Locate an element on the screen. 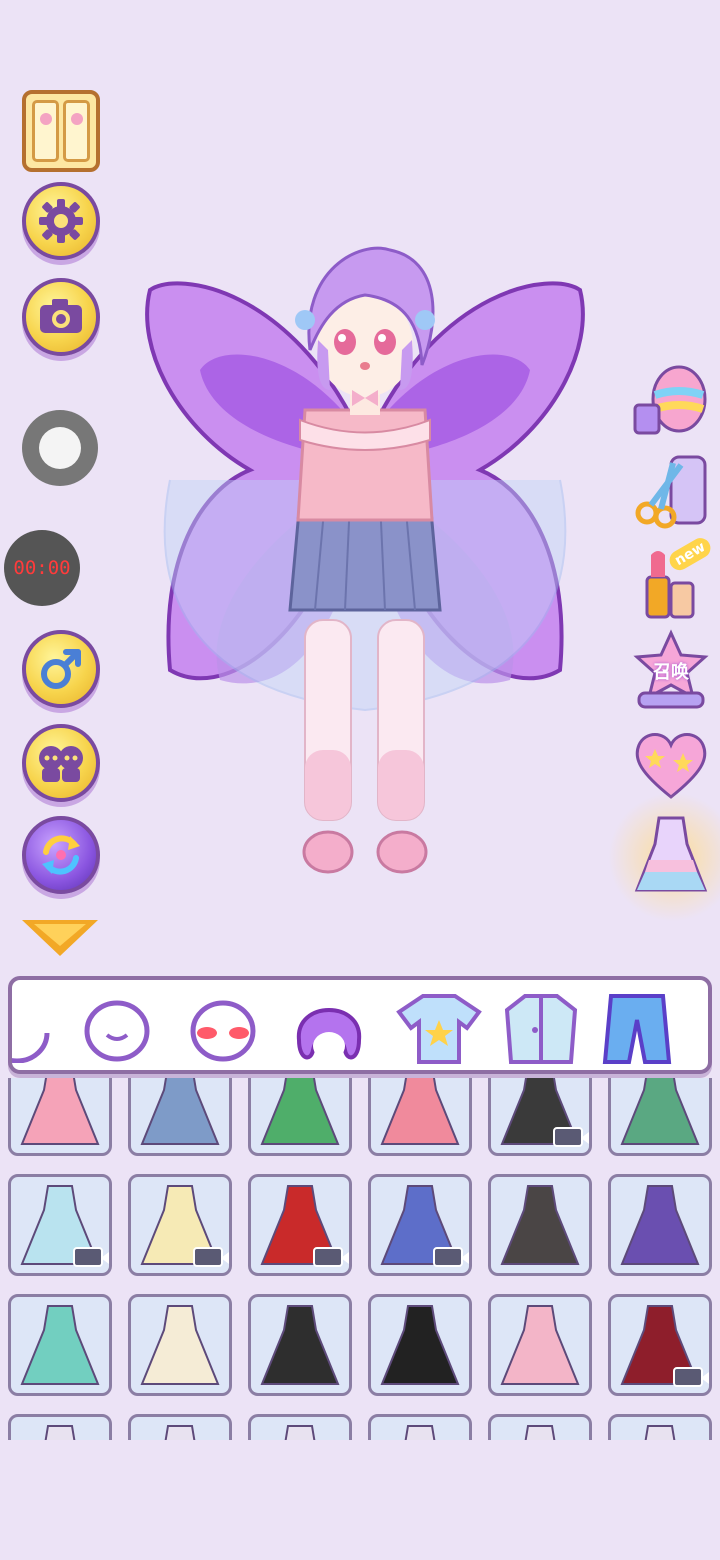 The width and height of the screenshot is (720, 1560). camera-icon is located at coordinates (61, 316).